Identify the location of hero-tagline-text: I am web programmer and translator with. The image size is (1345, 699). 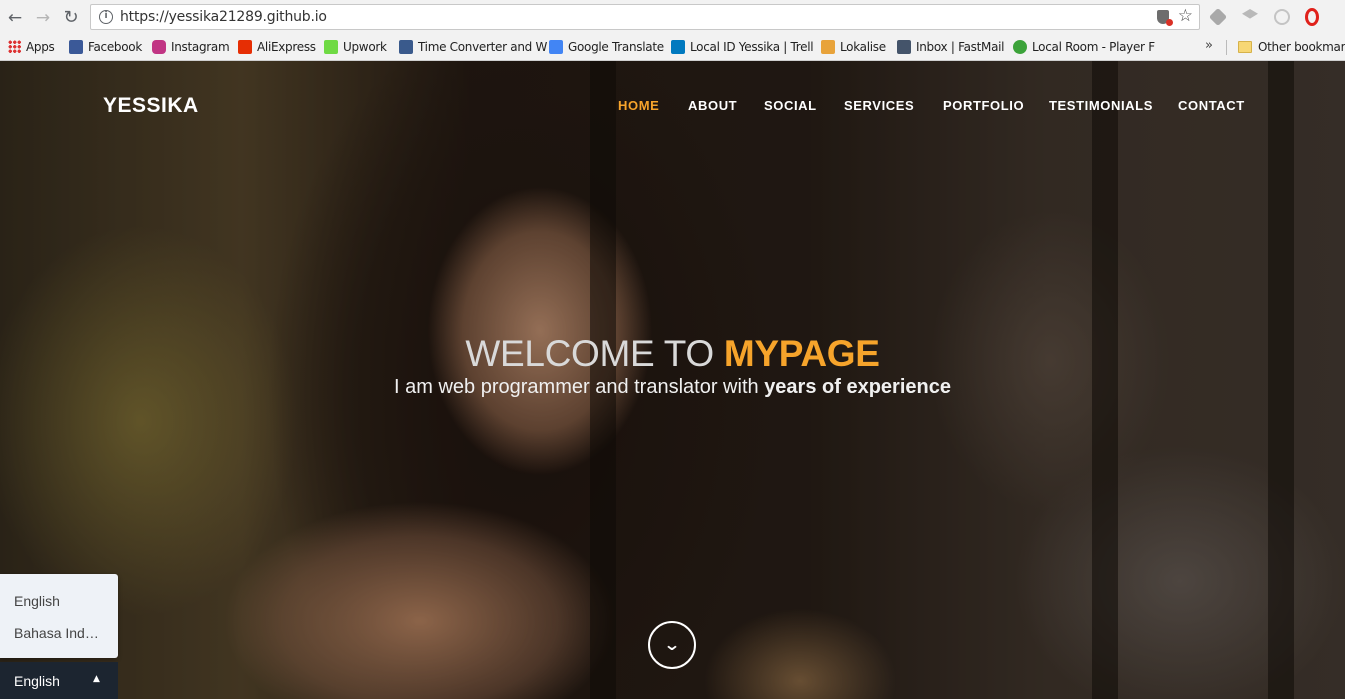
(579, 387).